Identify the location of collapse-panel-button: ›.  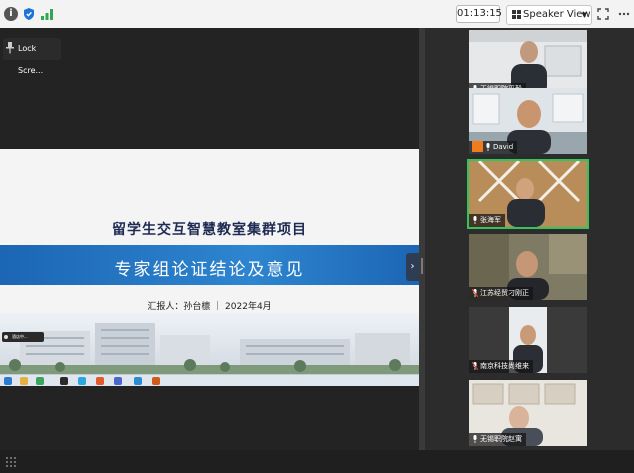
(412, 267).